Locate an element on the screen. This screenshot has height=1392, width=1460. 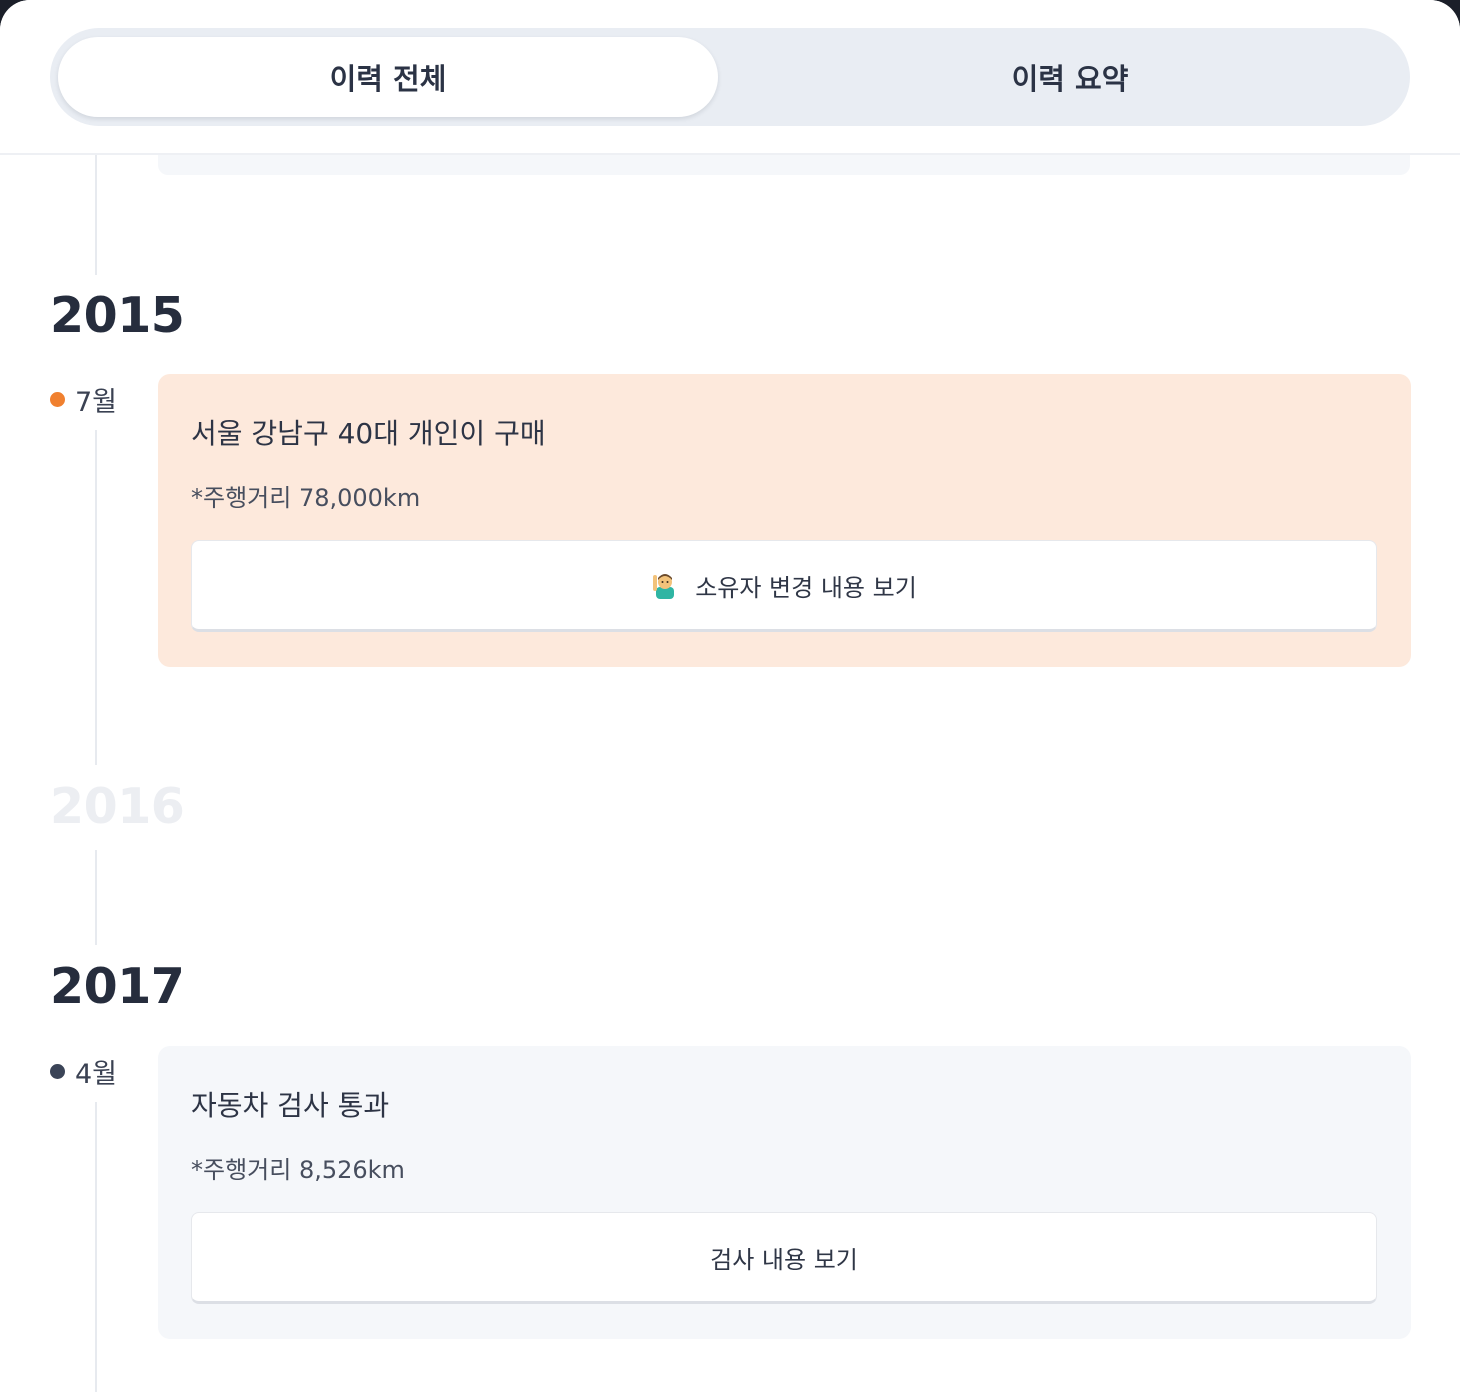
person-raising-hand-icon is located at coordinates (665, 585).